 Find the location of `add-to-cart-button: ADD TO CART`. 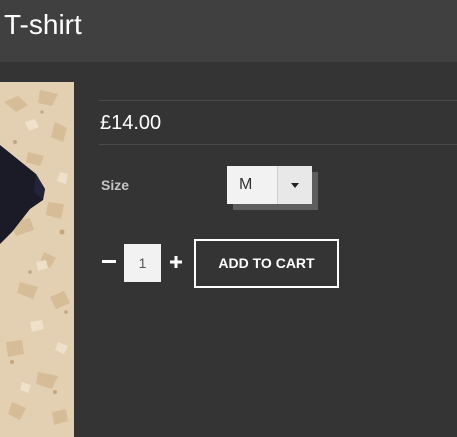

add-to-cart-button: ADD TO CART is located at coordinates (266, 263).